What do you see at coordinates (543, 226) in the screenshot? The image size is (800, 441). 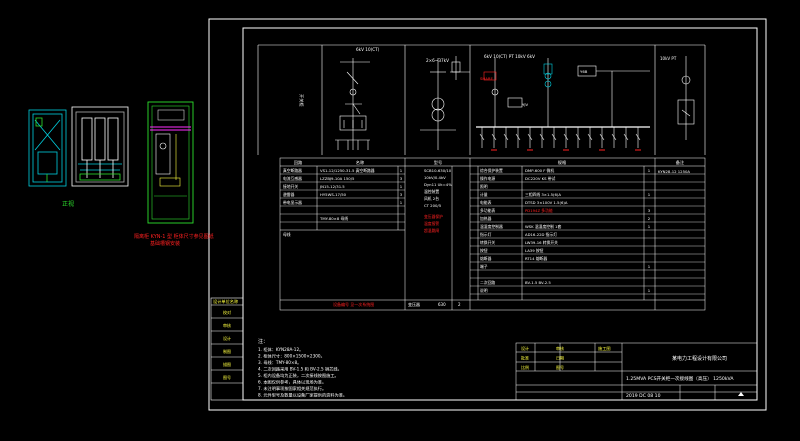 I see `right-row-value: WSK 温湿度控制 1套` at bounding box center [543, 226].